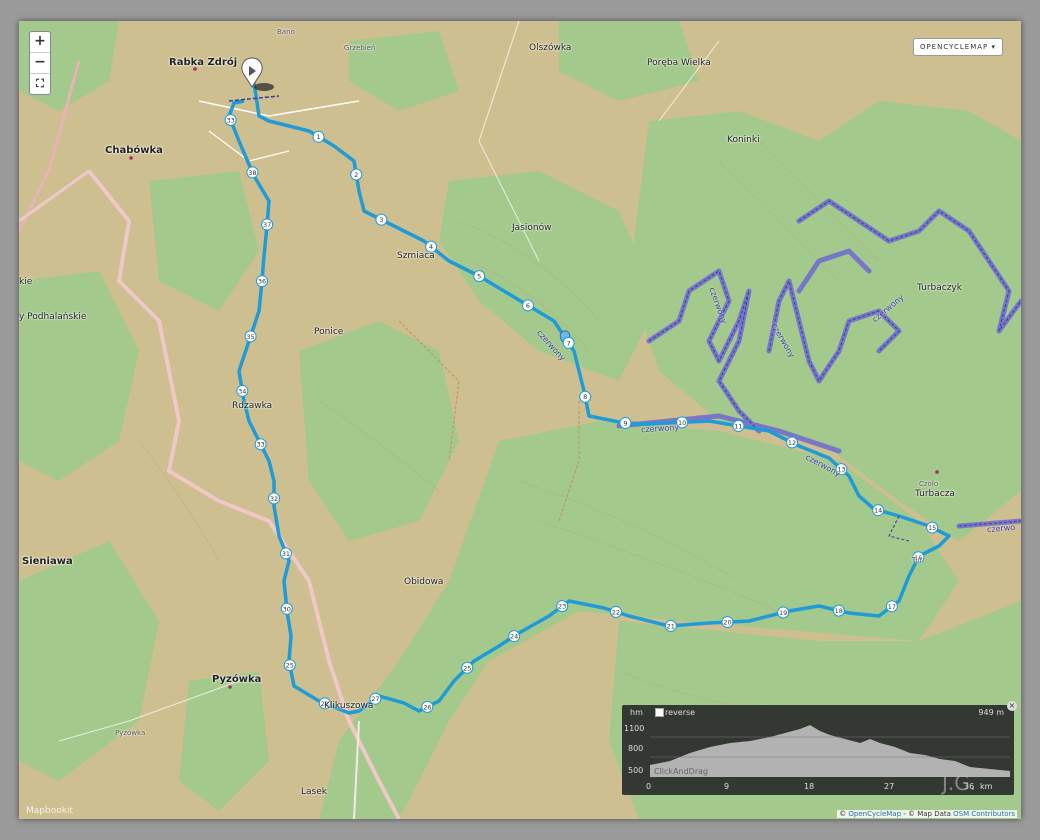  What do you see at coordinates (682, 423) in the screenshot?
I see `km-marker-label: 10` at bounding box center [682, 423].